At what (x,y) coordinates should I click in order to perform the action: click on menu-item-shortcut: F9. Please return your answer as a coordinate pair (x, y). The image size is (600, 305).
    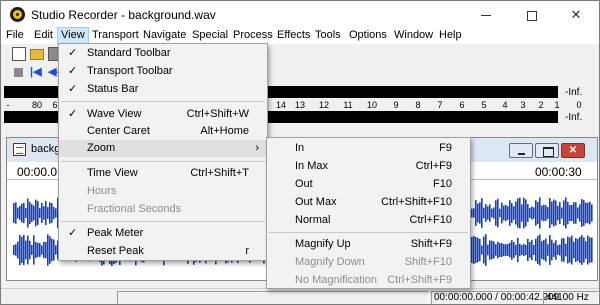
    Looking at the image, I should click on (445, 148).